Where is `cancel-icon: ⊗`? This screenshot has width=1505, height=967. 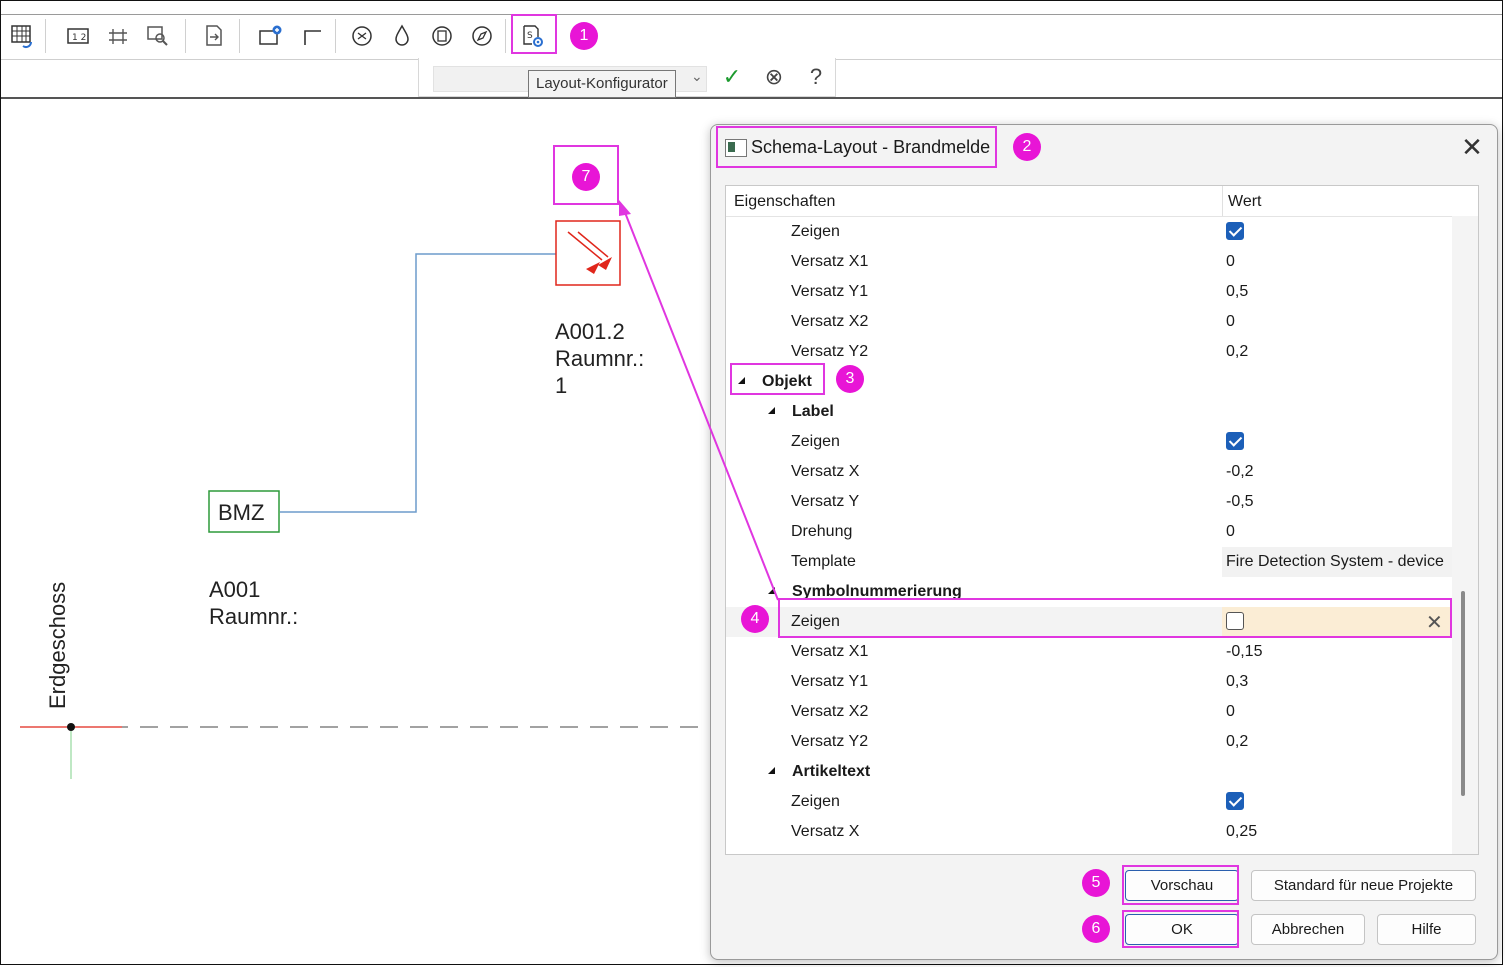
cancel-icon: ⊗ is located at coordinates (774, 77).